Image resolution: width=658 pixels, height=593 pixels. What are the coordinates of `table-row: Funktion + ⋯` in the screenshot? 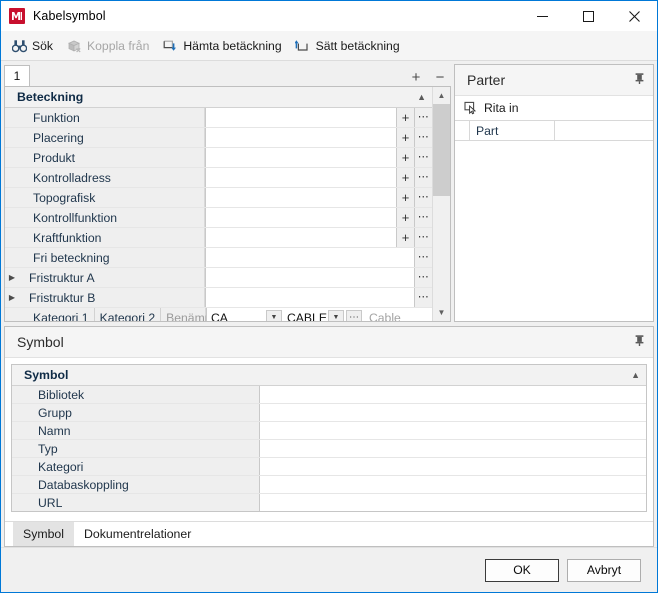 It's located at (218, 118).